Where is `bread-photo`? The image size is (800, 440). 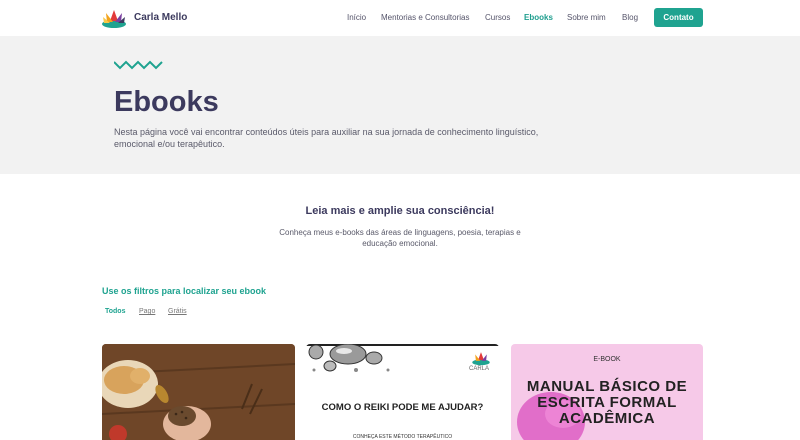
bread-photo is located at coordinates (198, 392).